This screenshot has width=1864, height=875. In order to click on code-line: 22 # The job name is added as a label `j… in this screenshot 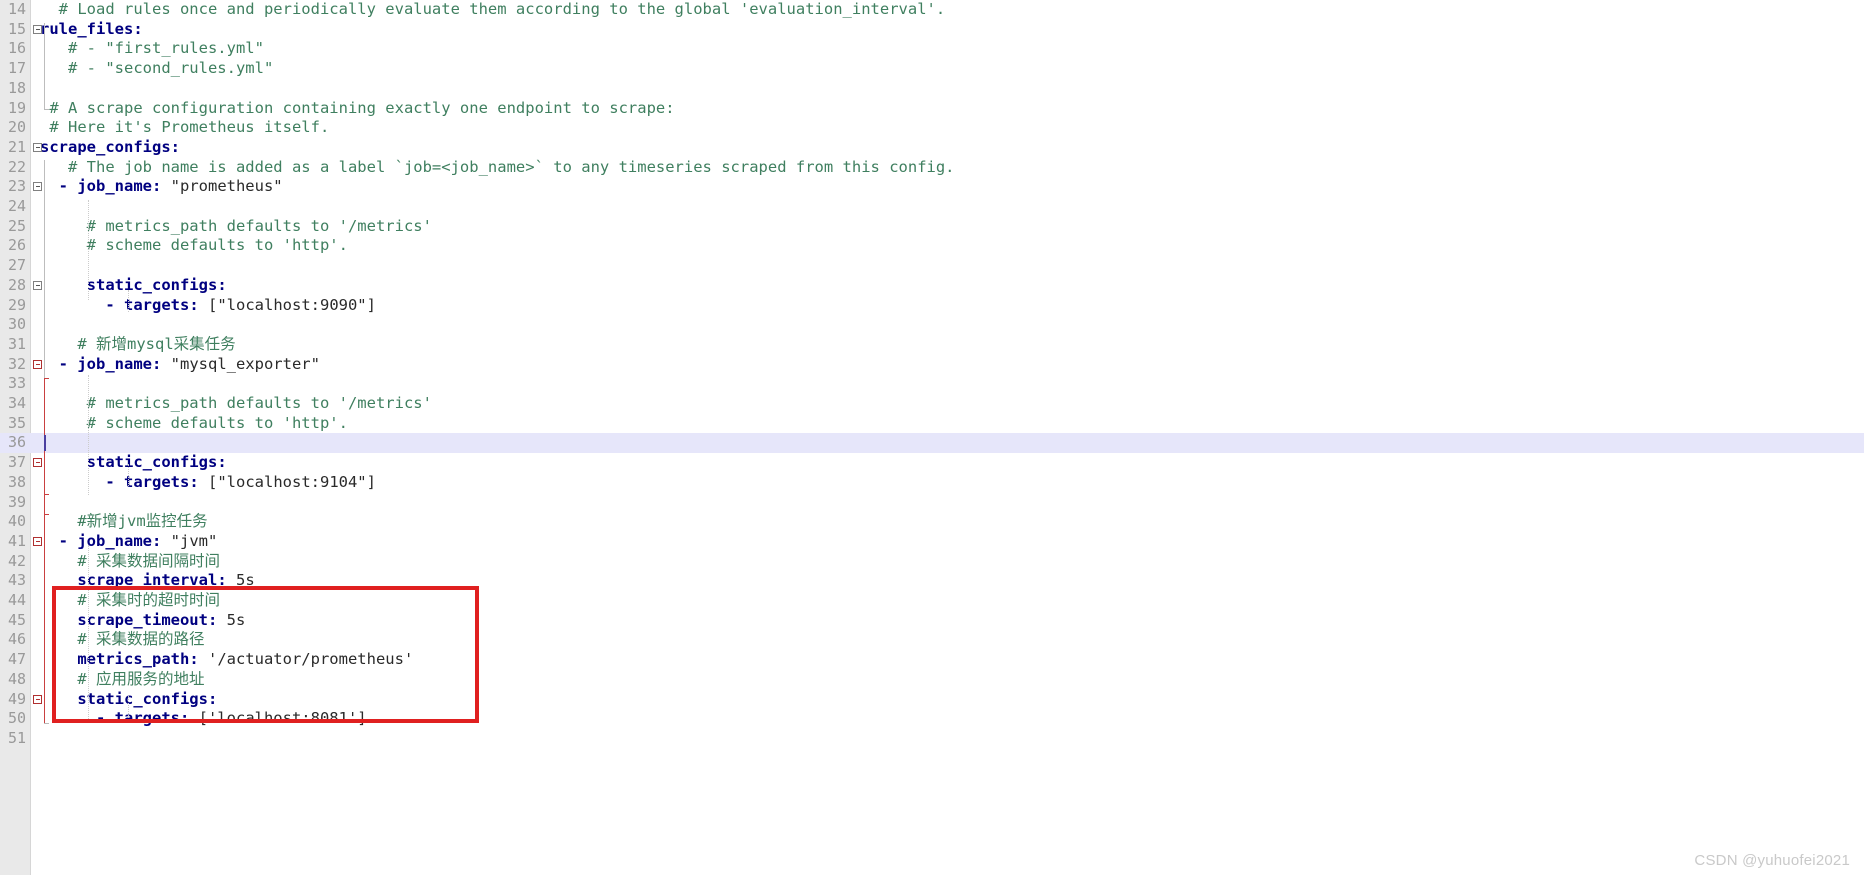, I will do `click(932, 168)`.